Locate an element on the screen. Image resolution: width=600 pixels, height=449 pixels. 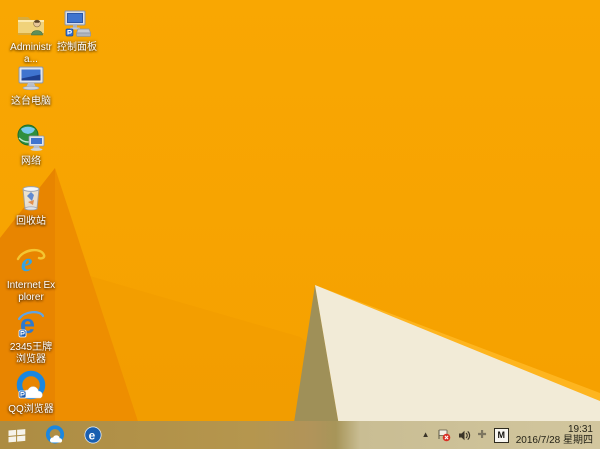
taskbar: e ▲ ✚ M 19:31 2016/7/28 星期四 is located at coordinates (300, 435).